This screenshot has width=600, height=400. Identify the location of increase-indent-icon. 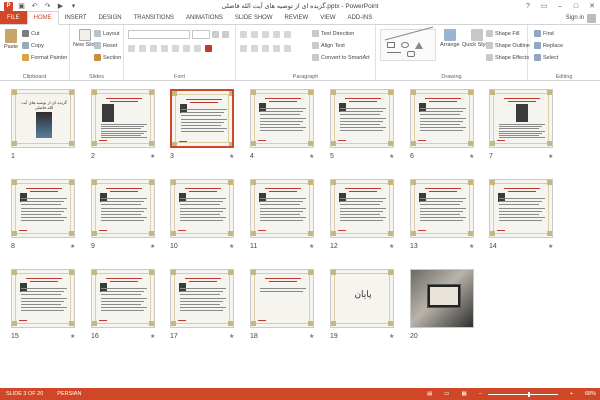
(276, 34).